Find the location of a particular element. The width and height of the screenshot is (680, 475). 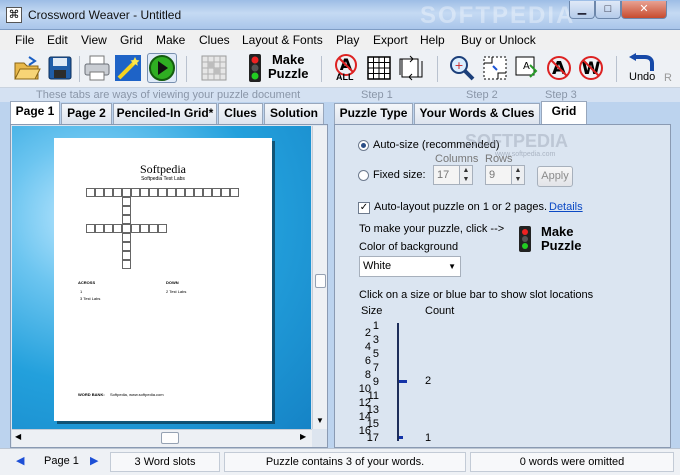

rows-label: Rows is located at coordinates (499, 159).